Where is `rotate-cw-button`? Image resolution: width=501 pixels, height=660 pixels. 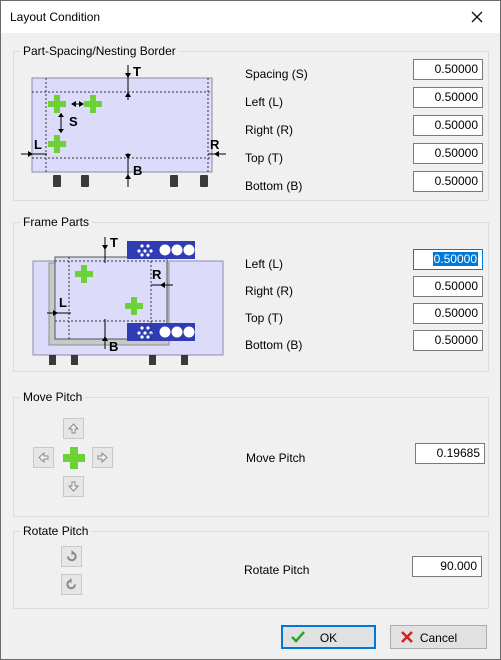 rotate-cw-button is located at coordinates (71, 584).